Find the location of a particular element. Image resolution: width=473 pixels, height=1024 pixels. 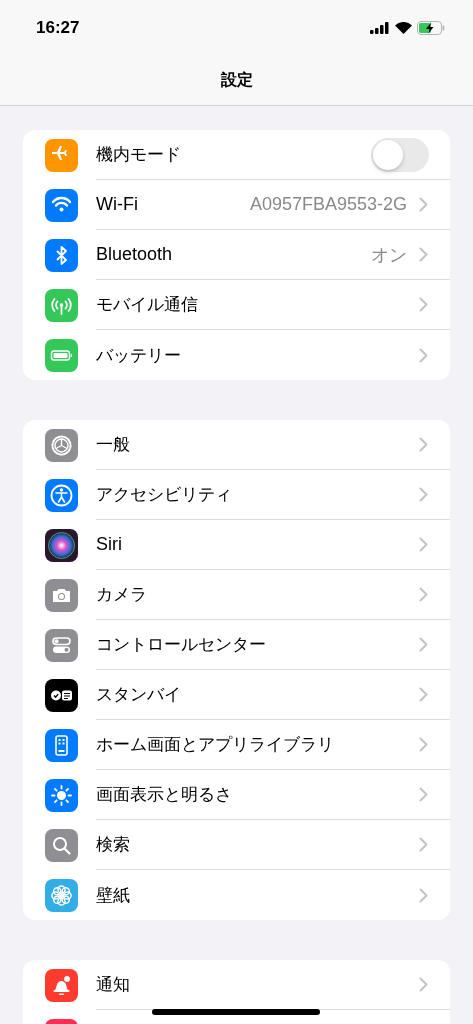

setting-label: 機内モード is located at coordinates (139, 154).